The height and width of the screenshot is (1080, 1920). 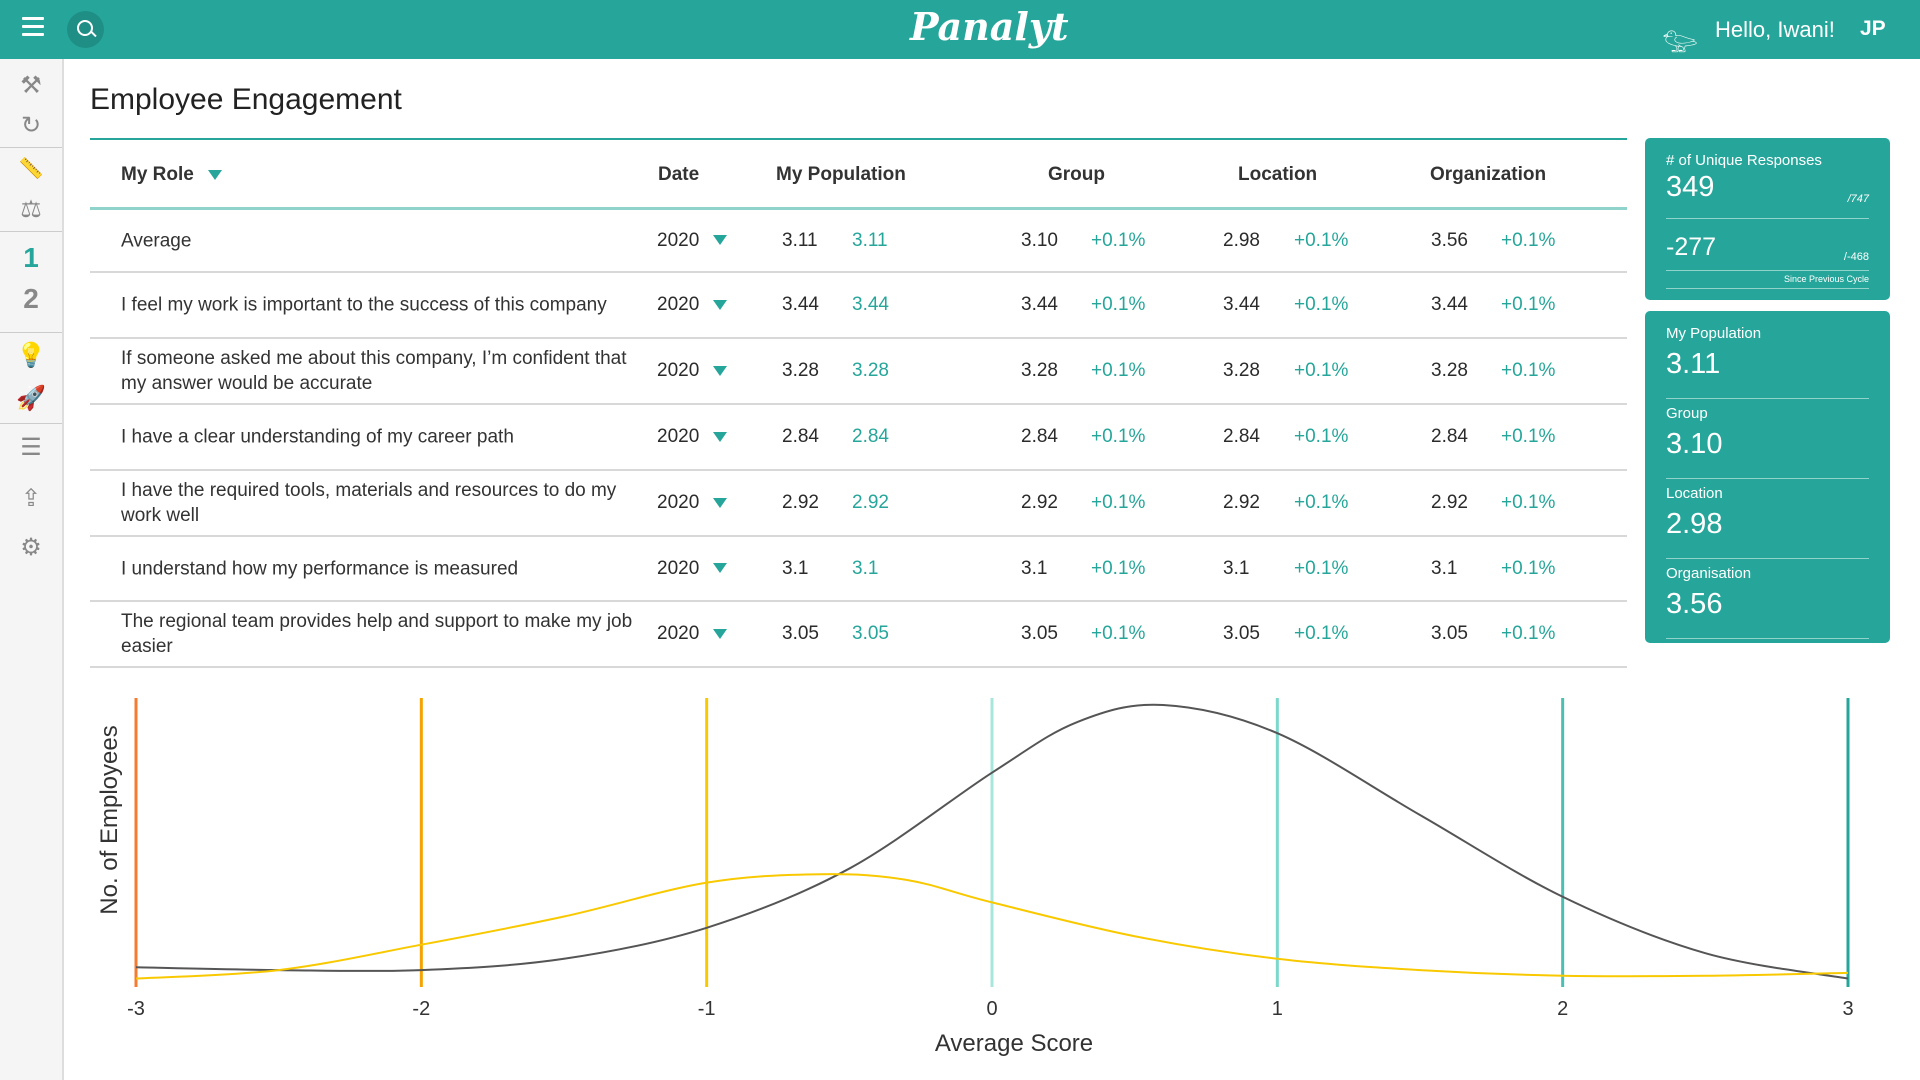 I want to click on x-tick-label: -1, so click(x=707, y=1009).